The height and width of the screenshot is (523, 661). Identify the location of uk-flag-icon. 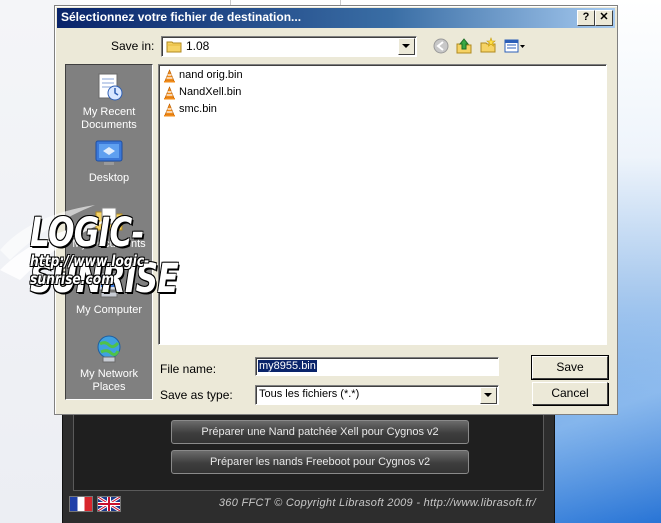
(109, 504).